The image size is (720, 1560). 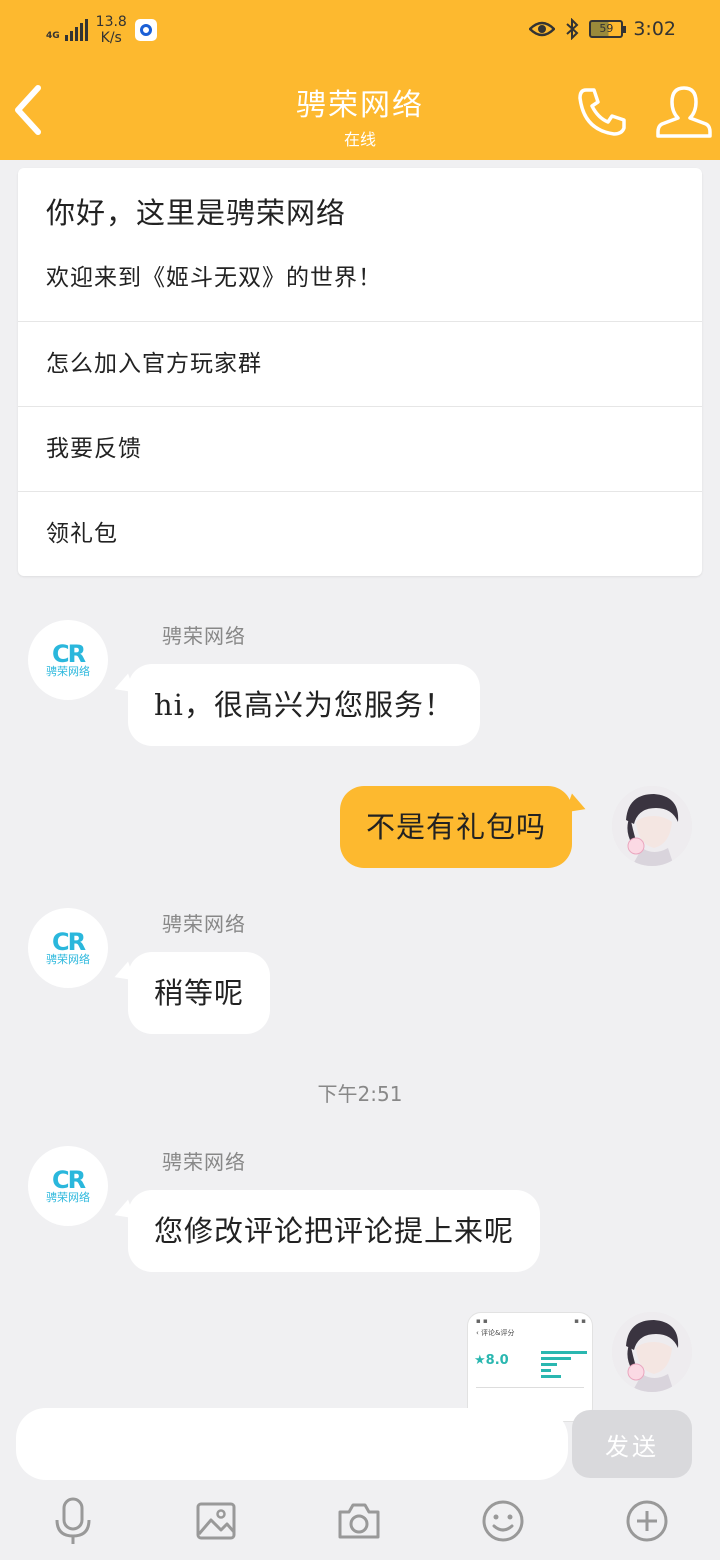 I want to click on network-speed-unit: K/s, so click(x=111, y=38).